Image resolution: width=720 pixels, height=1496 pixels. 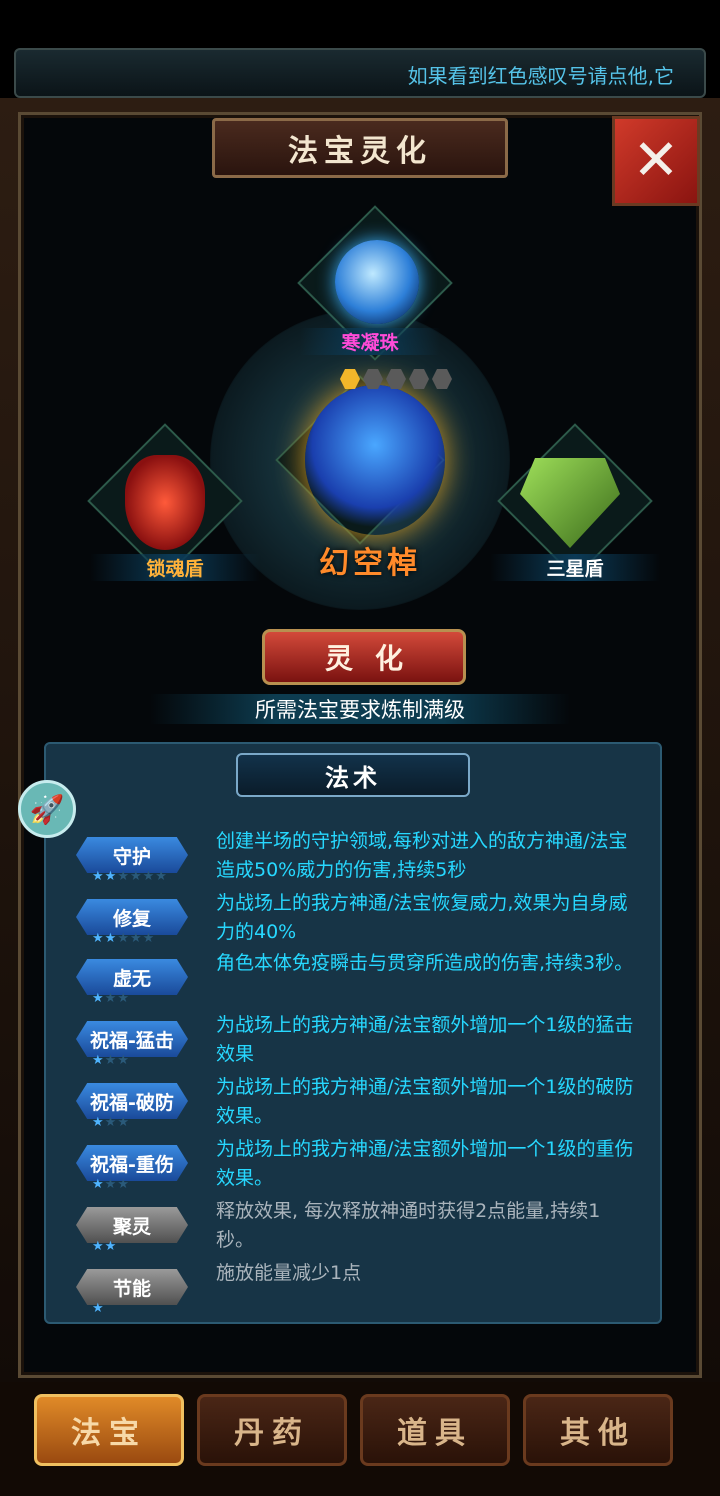 I want to click on tab-qita: 其他, so click(x=598, y=1430).